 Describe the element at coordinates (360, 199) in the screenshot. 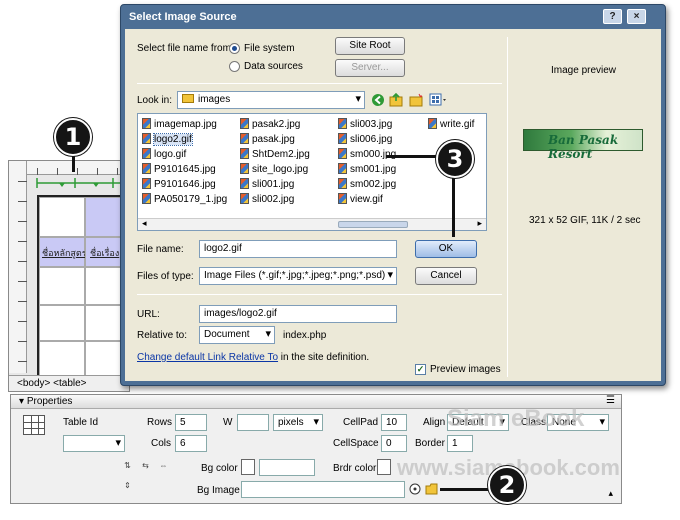

I see `file-item: view.gif` at that location.